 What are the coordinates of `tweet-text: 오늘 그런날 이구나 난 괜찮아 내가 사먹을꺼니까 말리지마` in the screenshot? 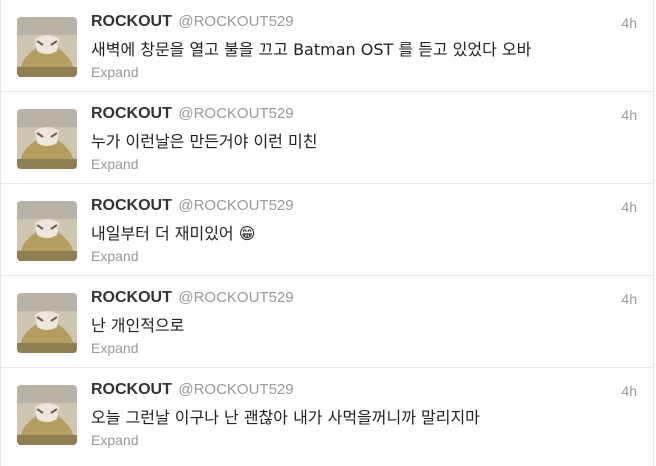 It's located at (285, 417).